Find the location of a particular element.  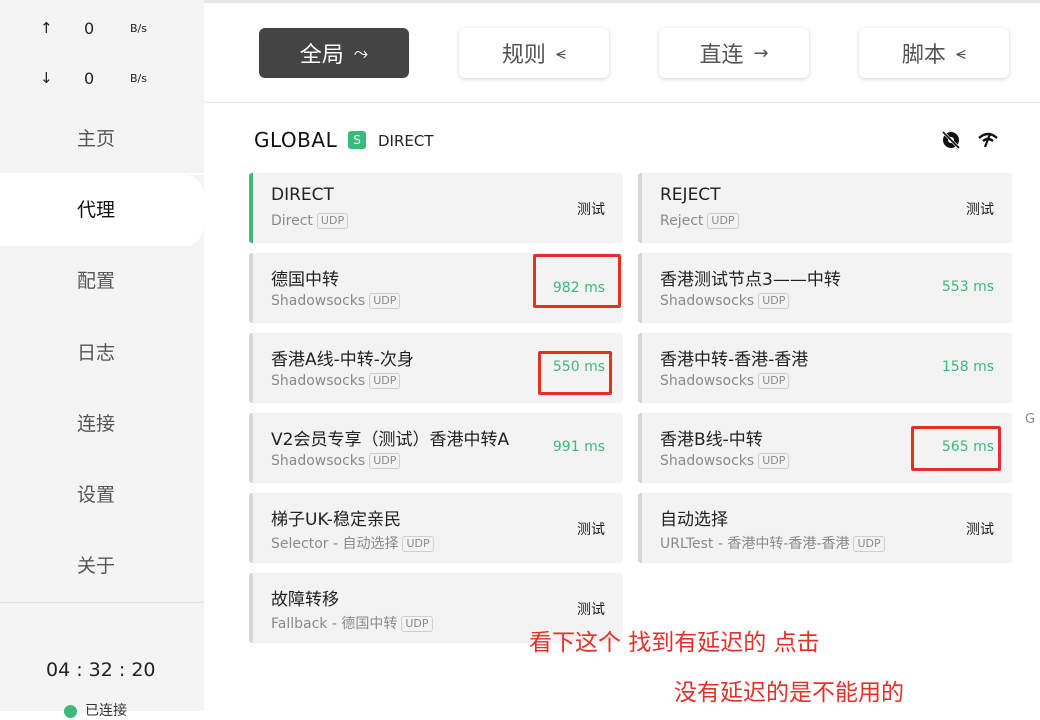

mode-direct-label: 直连 is located at coordinates (721, 55).